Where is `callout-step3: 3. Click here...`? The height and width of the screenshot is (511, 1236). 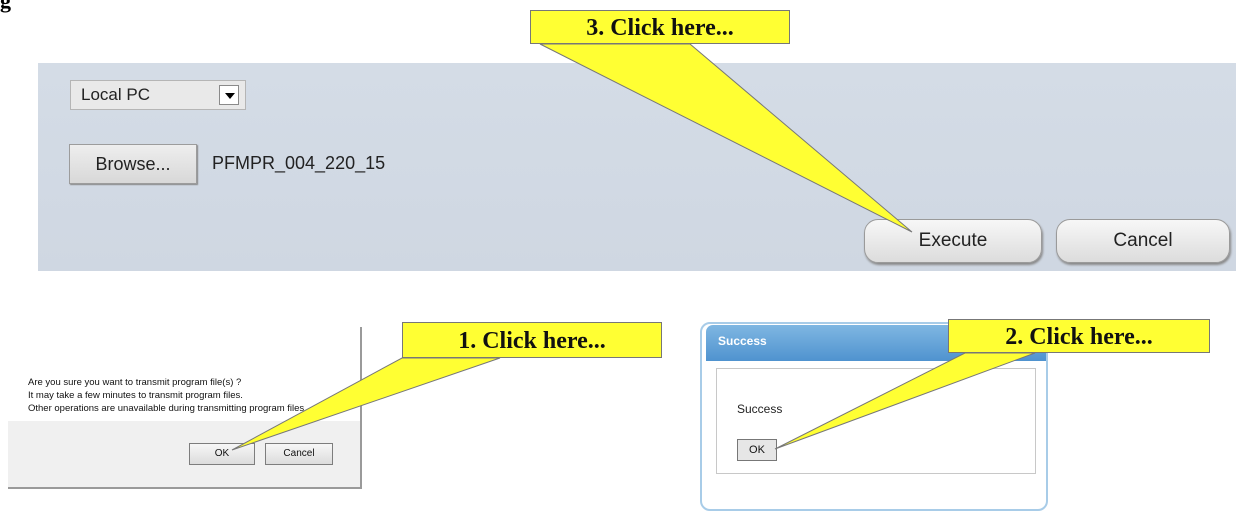 callout-step3: 3. Click here... is located at coordinates (660, 27).